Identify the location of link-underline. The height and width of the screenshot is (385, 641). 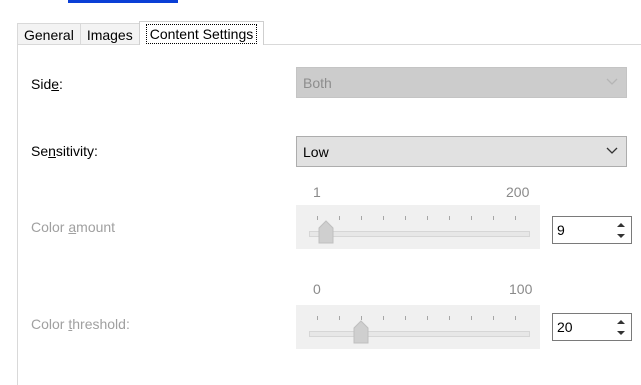
(123, 1).